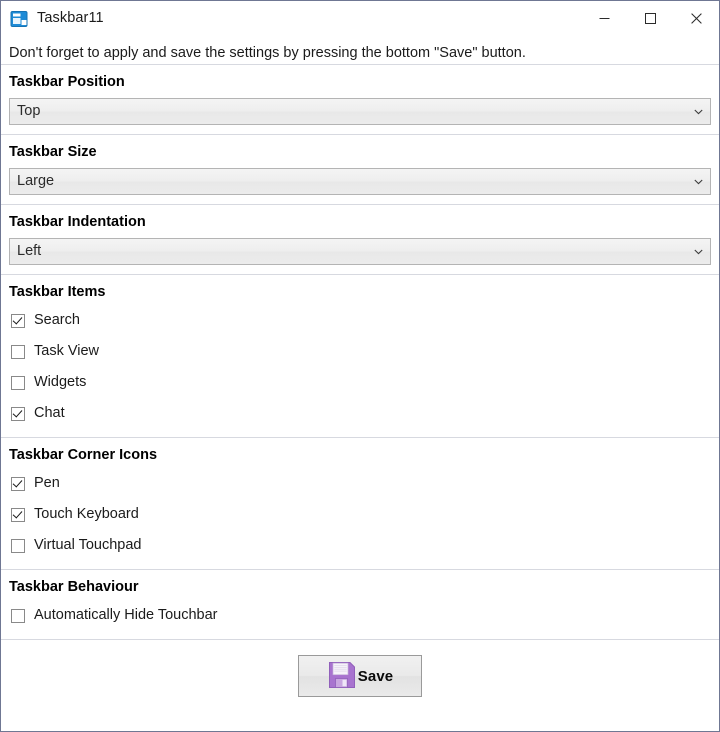 The width and height of the screenshot is (720, 732). What do you see at coordinates (18, 514) in the screenshot?
I see `checkbox-touch-keyboard` at bounding box center [18, 514].